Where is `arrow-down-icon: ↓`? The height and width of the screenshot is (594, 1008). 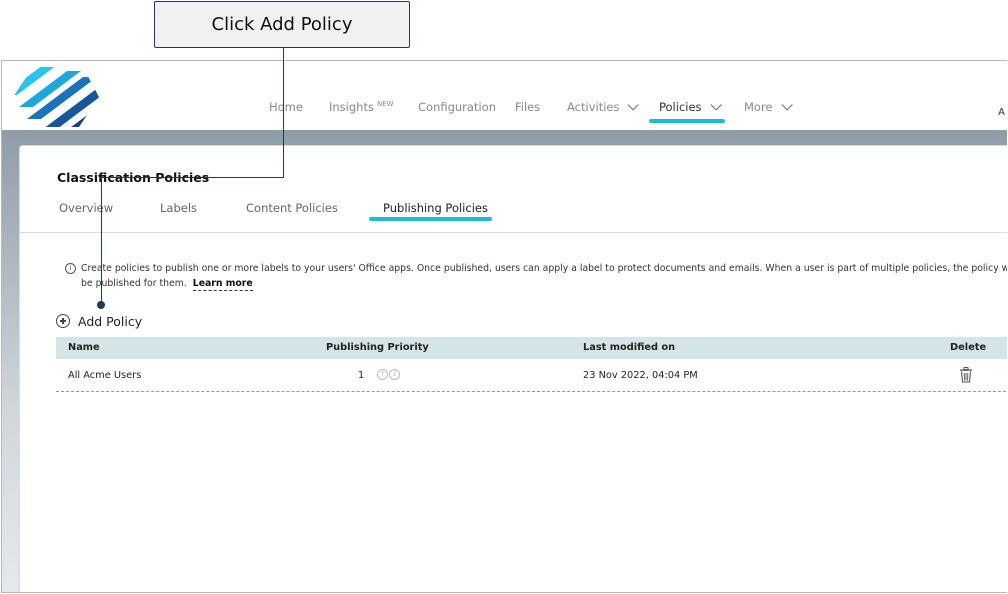 arrow-down-icon: ↓ is located at coordinates (394, 374).